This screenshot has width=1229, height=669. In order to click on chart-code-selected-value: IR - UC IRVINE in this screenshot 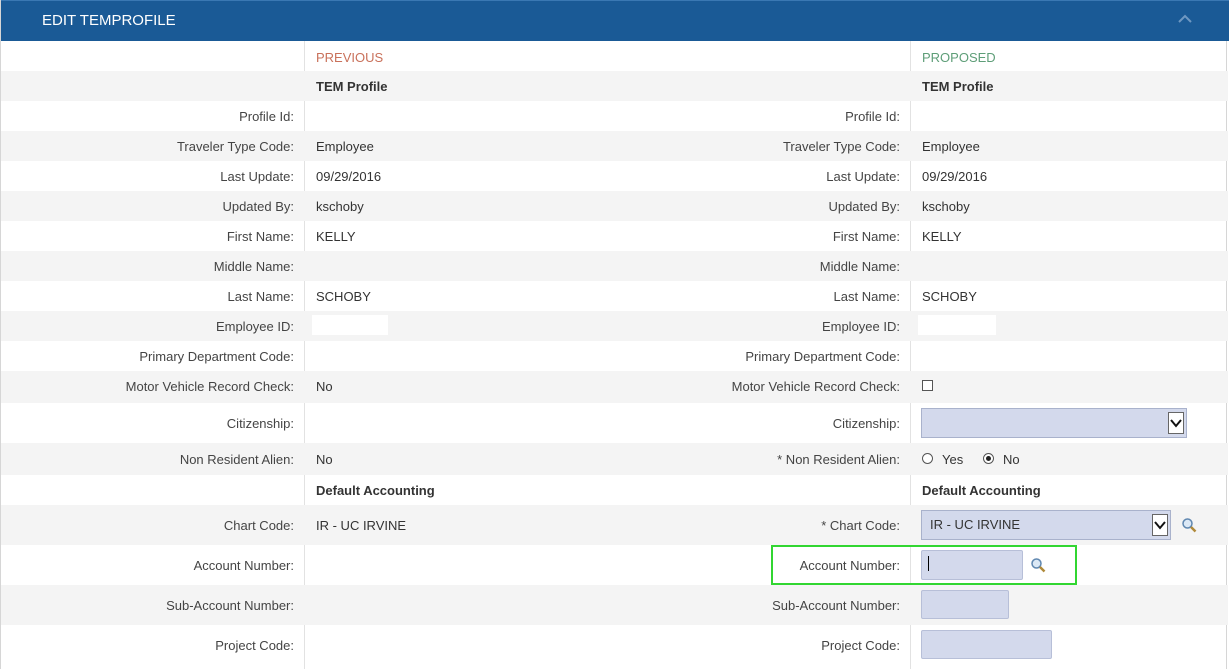, I will do `click(975, 524)`.